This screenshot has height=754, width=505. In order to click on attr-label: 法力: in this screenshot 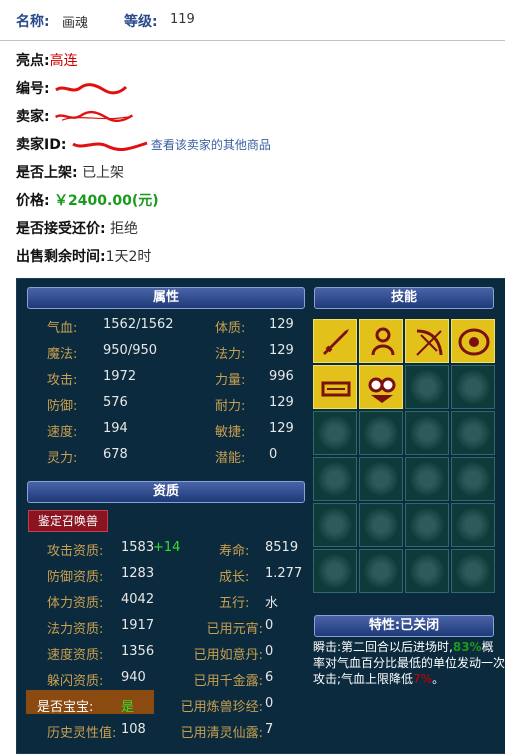, I will do `click(230, 354)`.